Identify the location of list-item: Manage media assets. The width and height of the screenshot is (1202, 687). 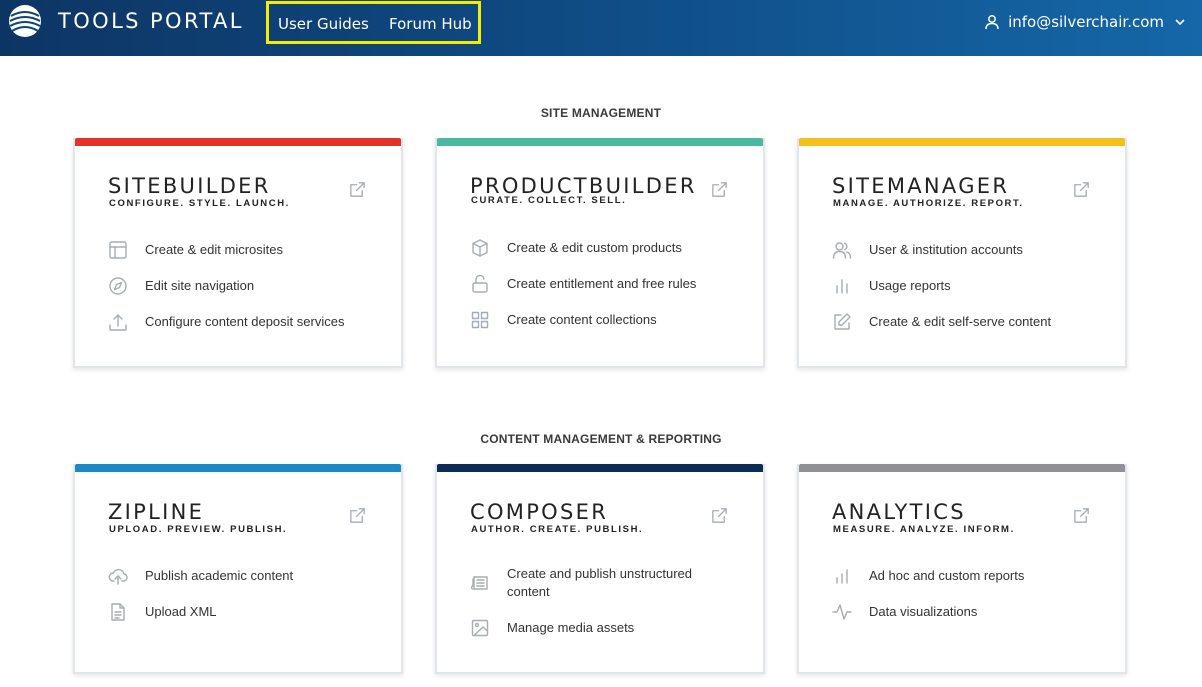
(600, 628).